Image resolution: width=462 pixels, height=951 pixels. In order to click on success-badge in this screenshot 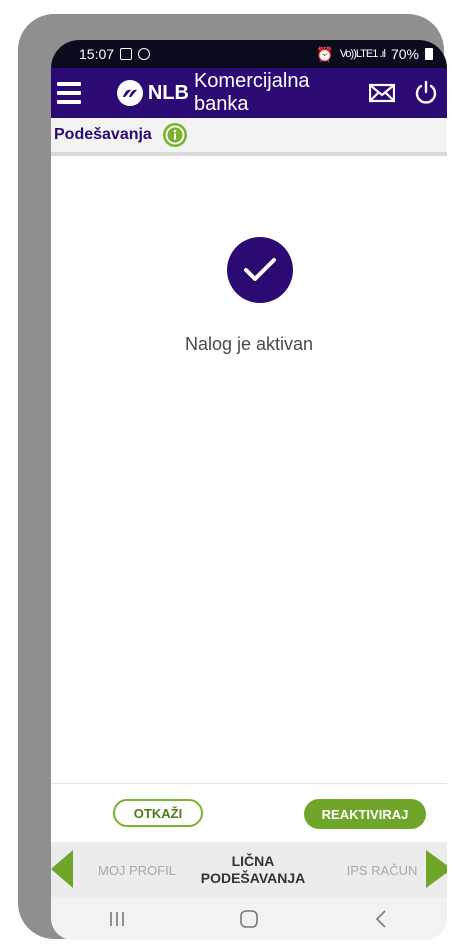, I will do `click(260, 270)`.